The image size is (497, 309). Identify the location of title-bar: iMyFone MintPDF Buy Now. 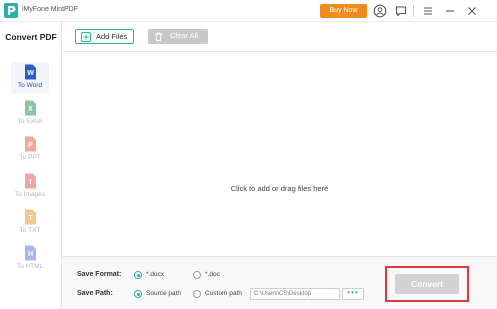
(248, 11).